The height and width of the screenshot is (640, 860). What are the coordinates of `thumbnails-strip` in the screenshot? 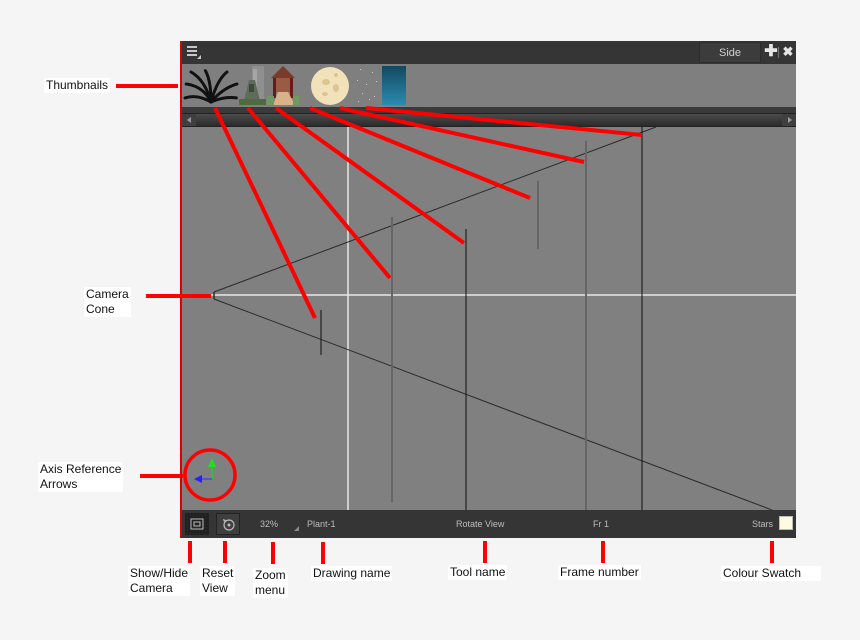 It's located at (489, 85).